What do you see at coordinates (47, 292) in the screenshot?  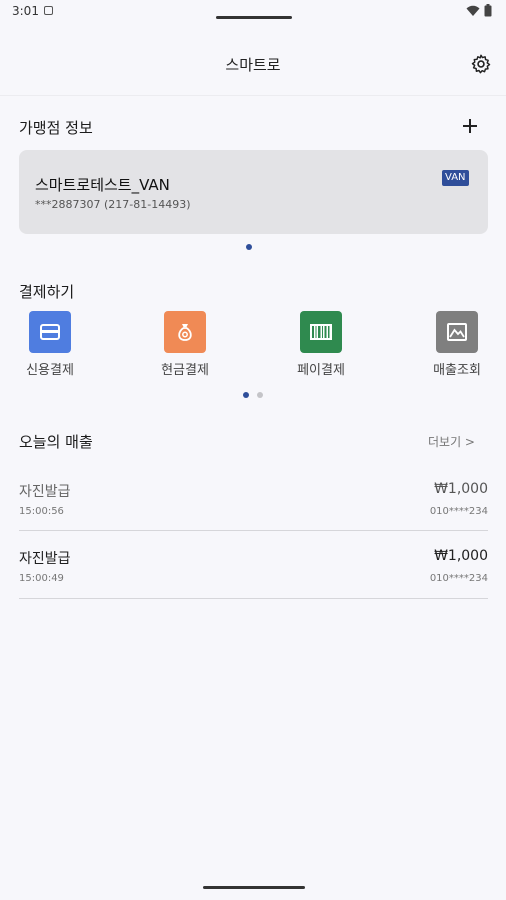 I see `payment-section-title: 결제하기` at bounding box center [47, 292].